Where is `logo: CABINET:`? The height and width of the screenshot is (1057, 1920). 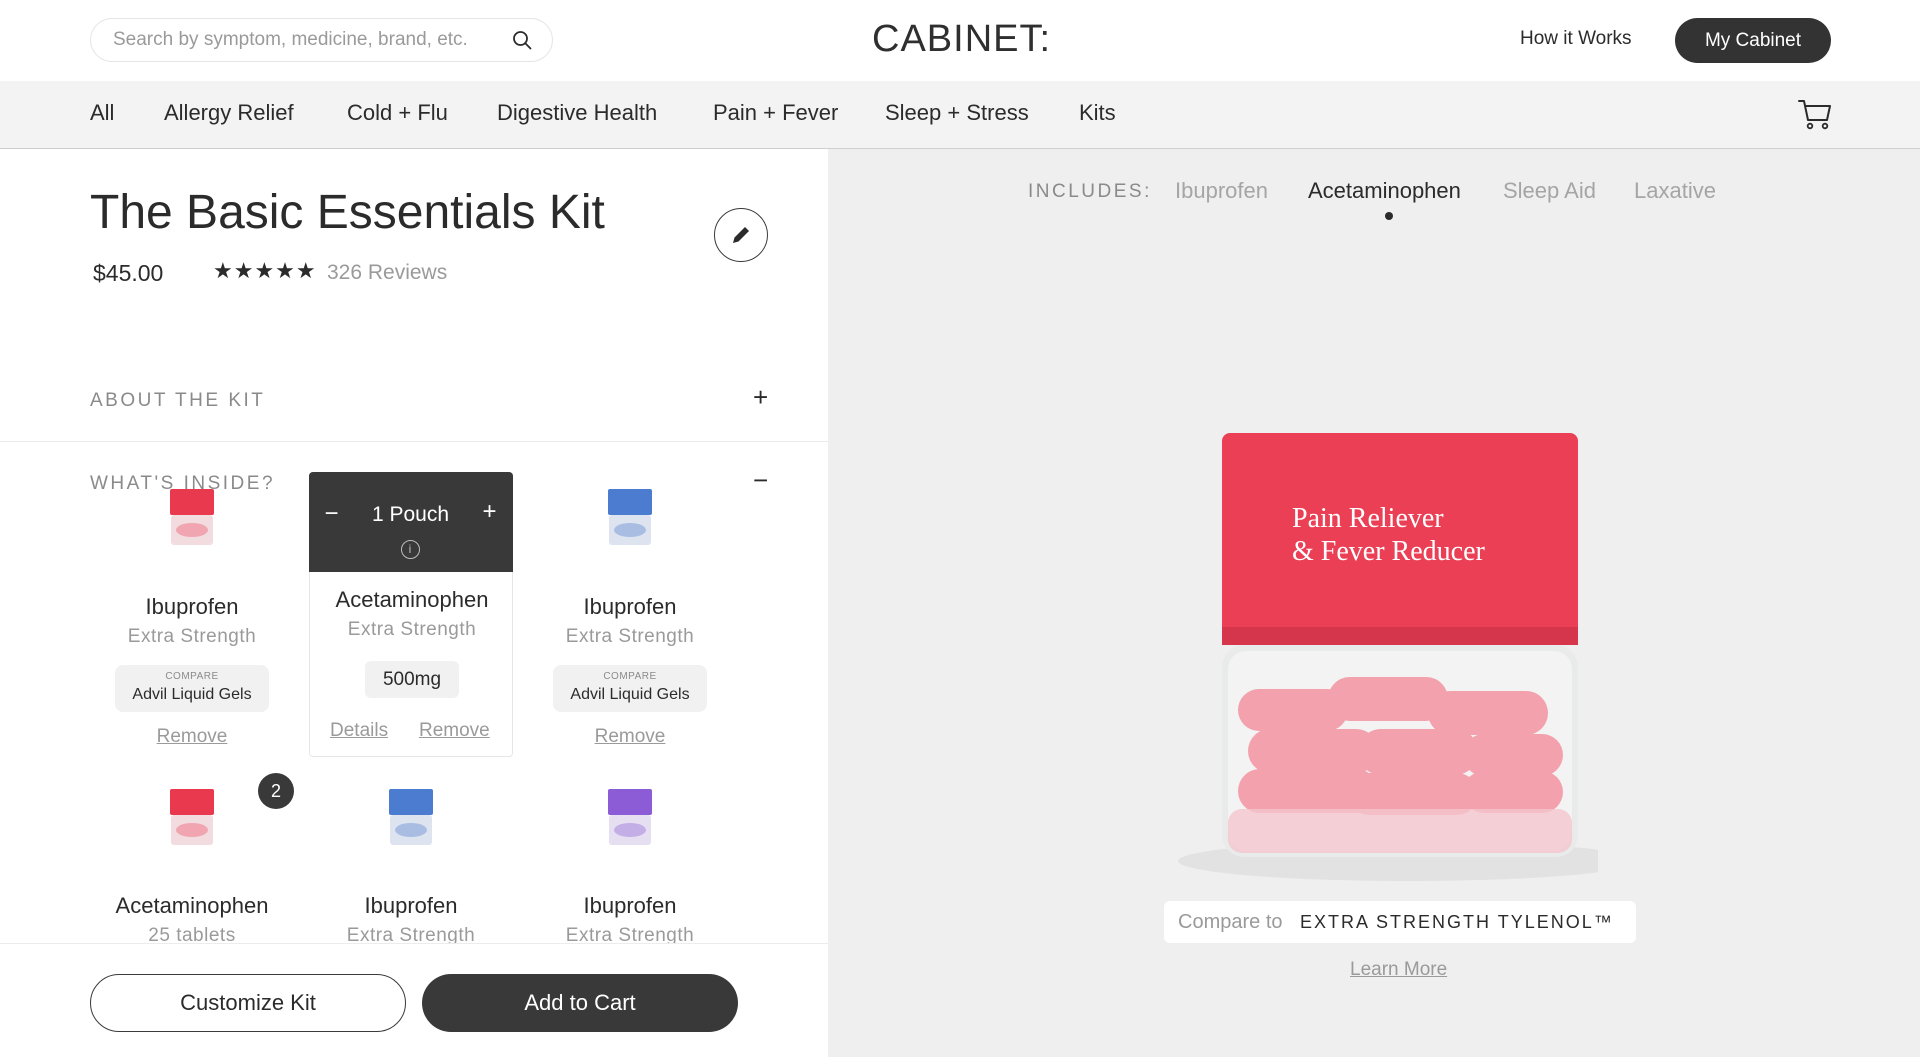 logo: CABINET: is located at coordinates (961, 39).